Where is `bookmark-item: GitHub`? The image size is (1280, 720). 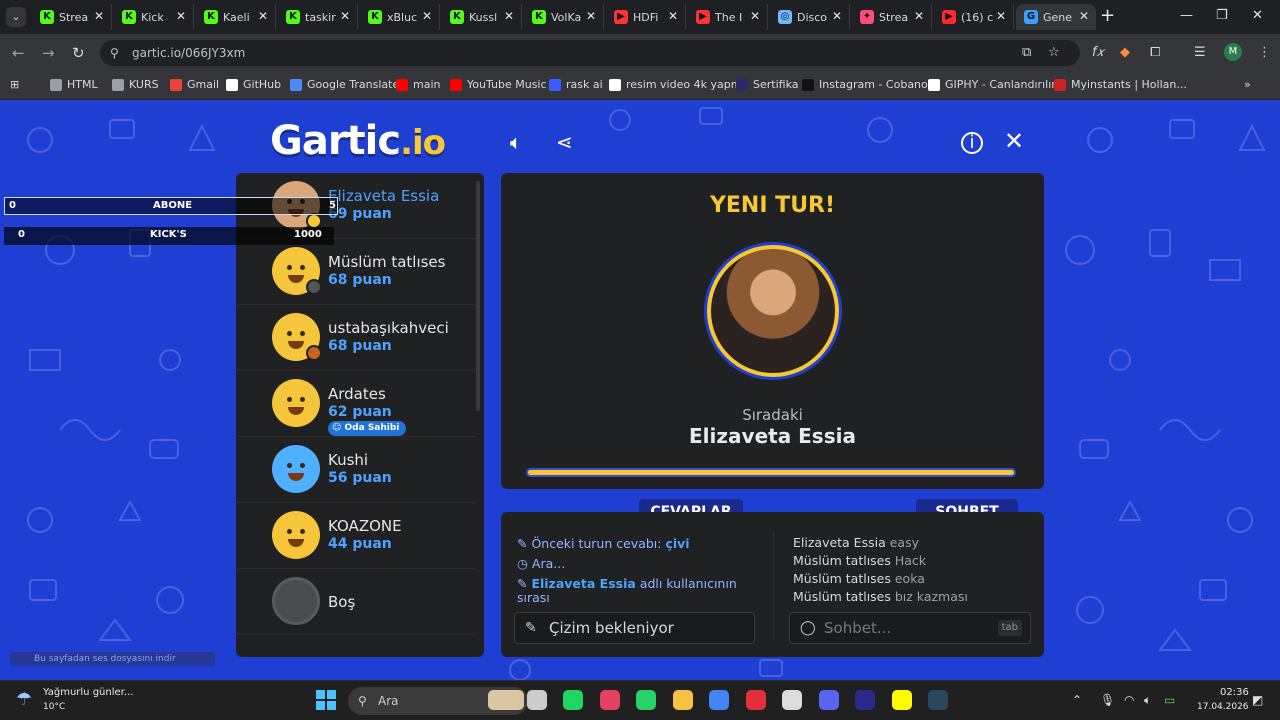
bookmark-item: GitHub is located at coordinates (253, 84).